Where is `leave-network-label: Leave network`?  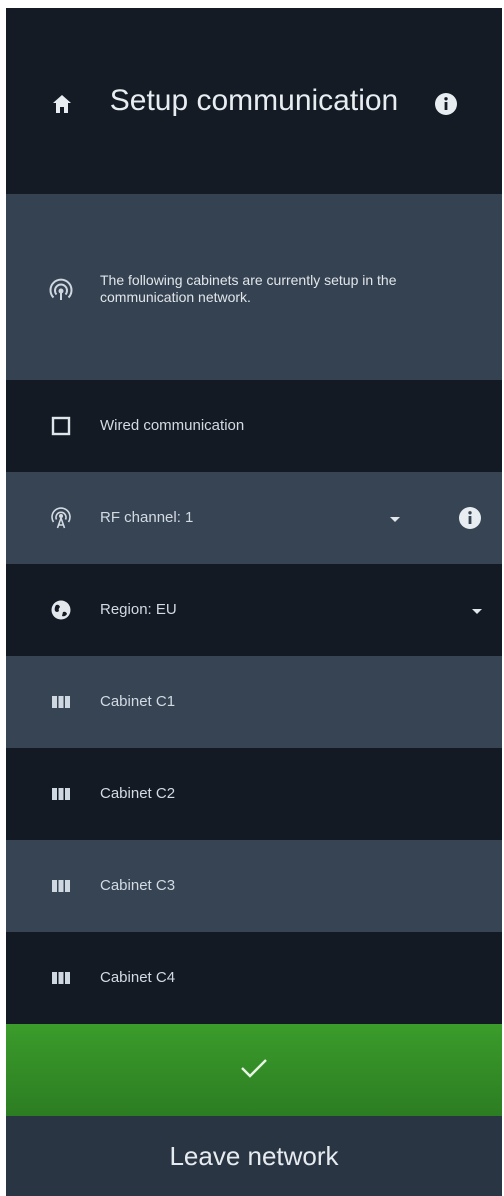 leave-network-label: Leave network is located at coordinates (254, 1155).